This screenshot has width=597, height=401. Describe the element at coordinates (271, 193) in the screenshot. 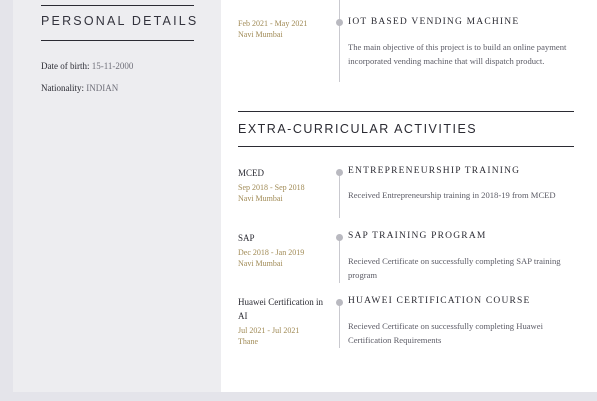

I see `activity-meta: Sep 2018 - Sep 2018 Navi Mumbai` at that location.